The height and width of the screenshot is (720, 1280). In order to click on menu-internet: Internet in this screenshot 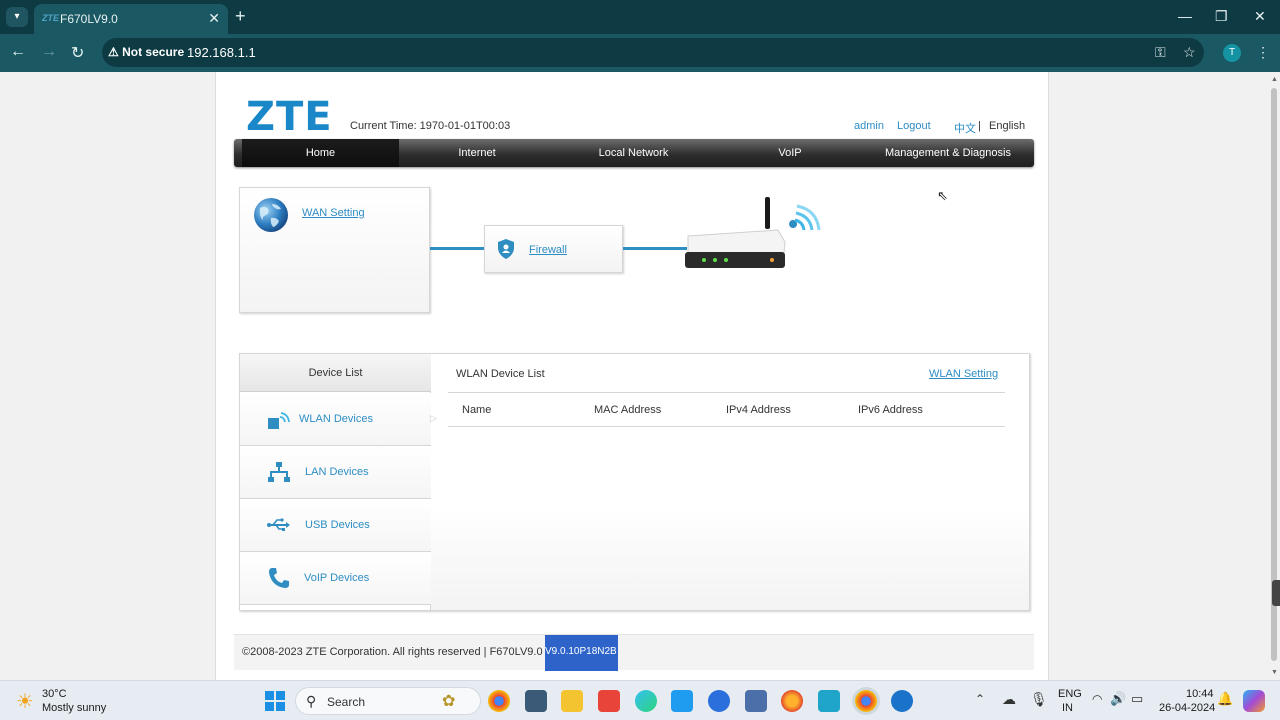, I will do `click(477, 153)`.